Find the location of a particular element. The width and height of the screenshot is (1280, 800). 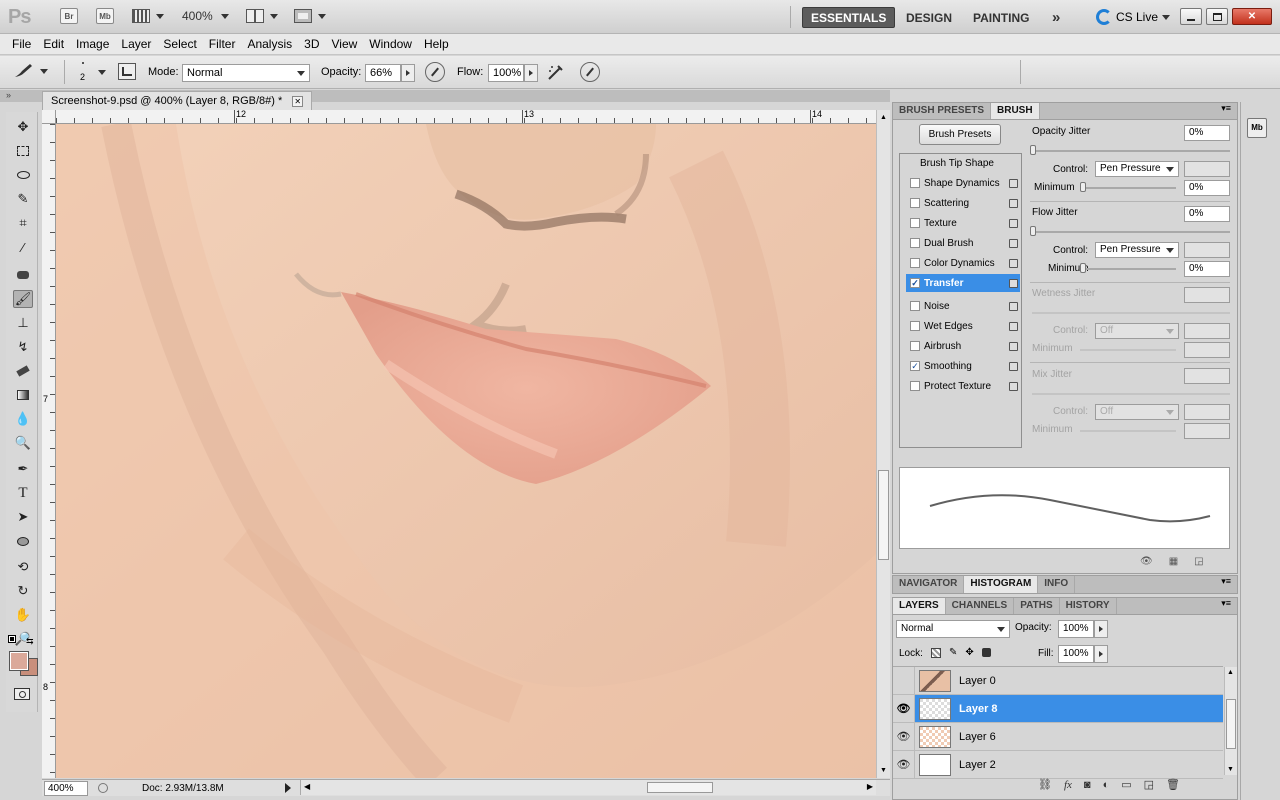

link-layers-icon: ⛓ is located at coordinates (1045, 784).